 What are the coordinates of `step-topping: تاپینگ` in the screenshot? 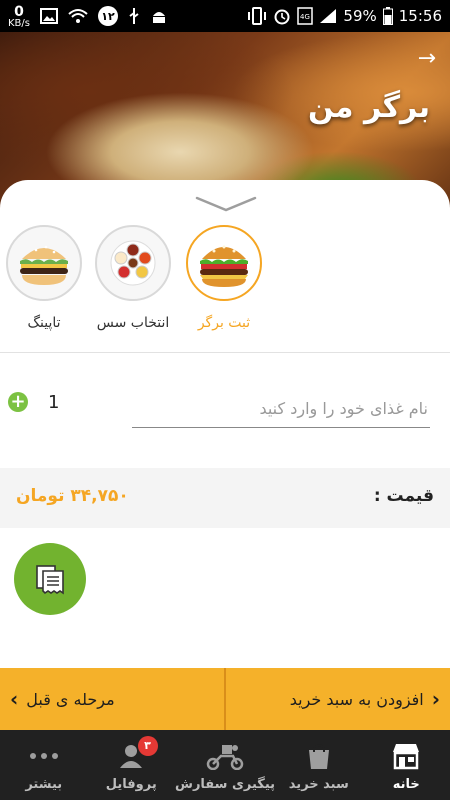 It's located at (44, 278).